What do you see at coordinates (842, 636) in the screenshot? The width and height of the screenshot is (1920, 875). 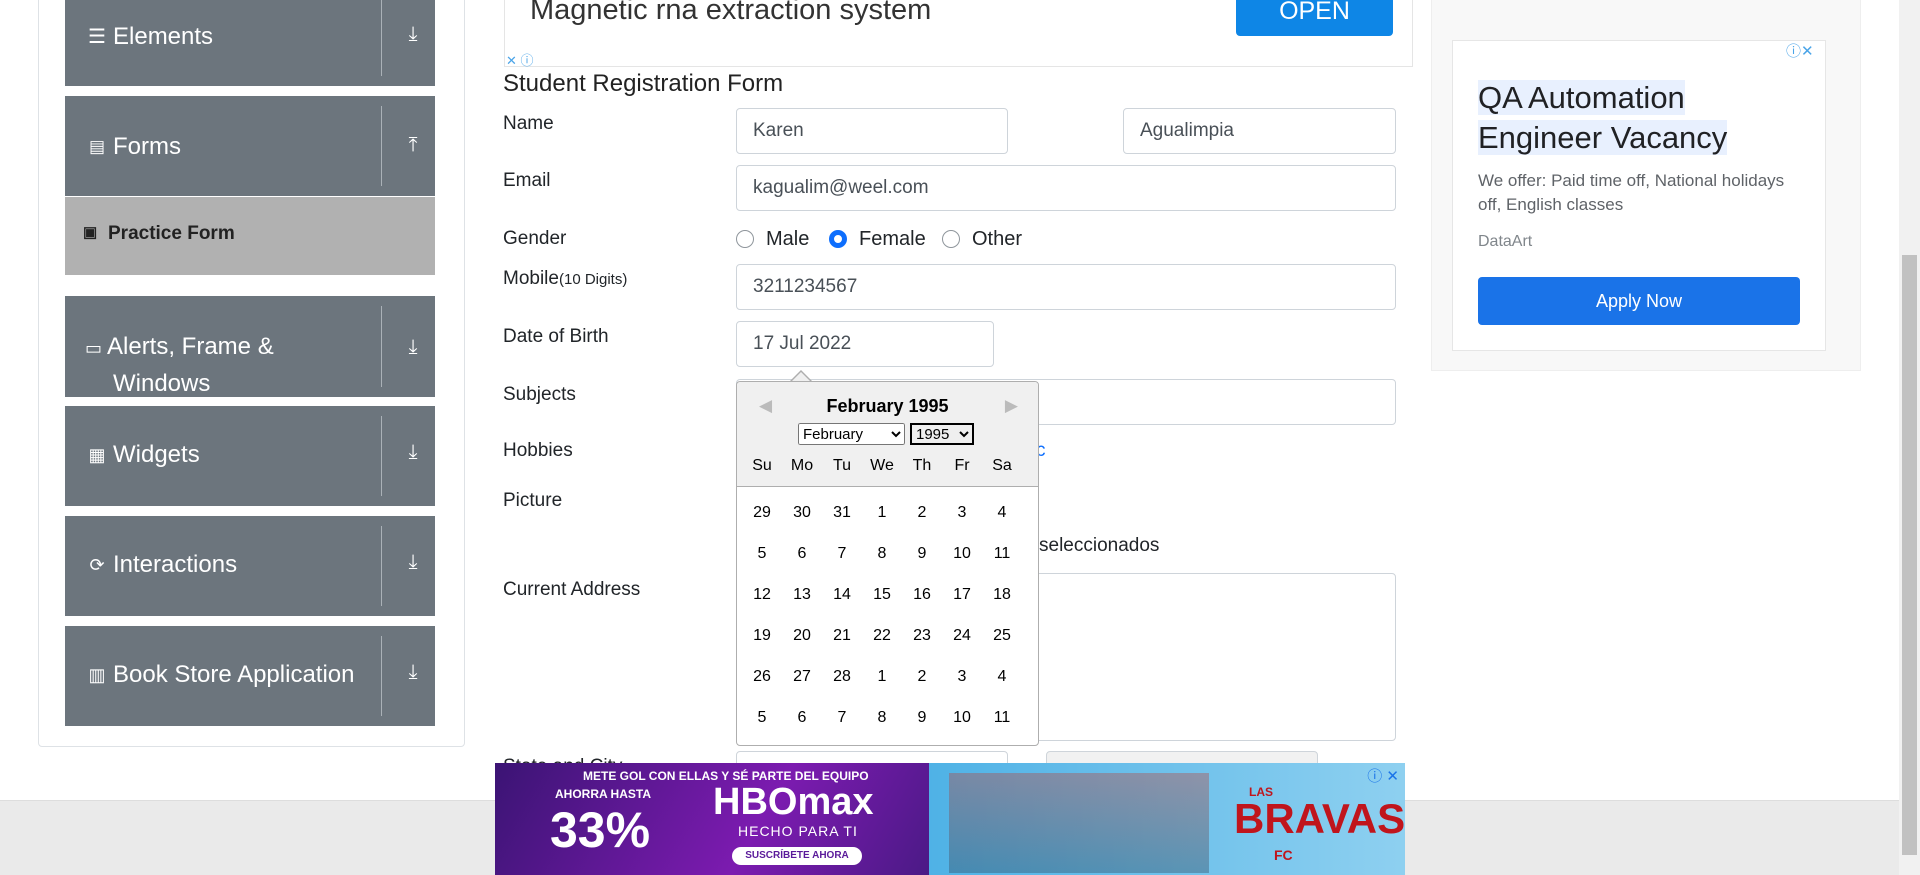 I see `calendar-day: 21` at bounding box center [842, 636].